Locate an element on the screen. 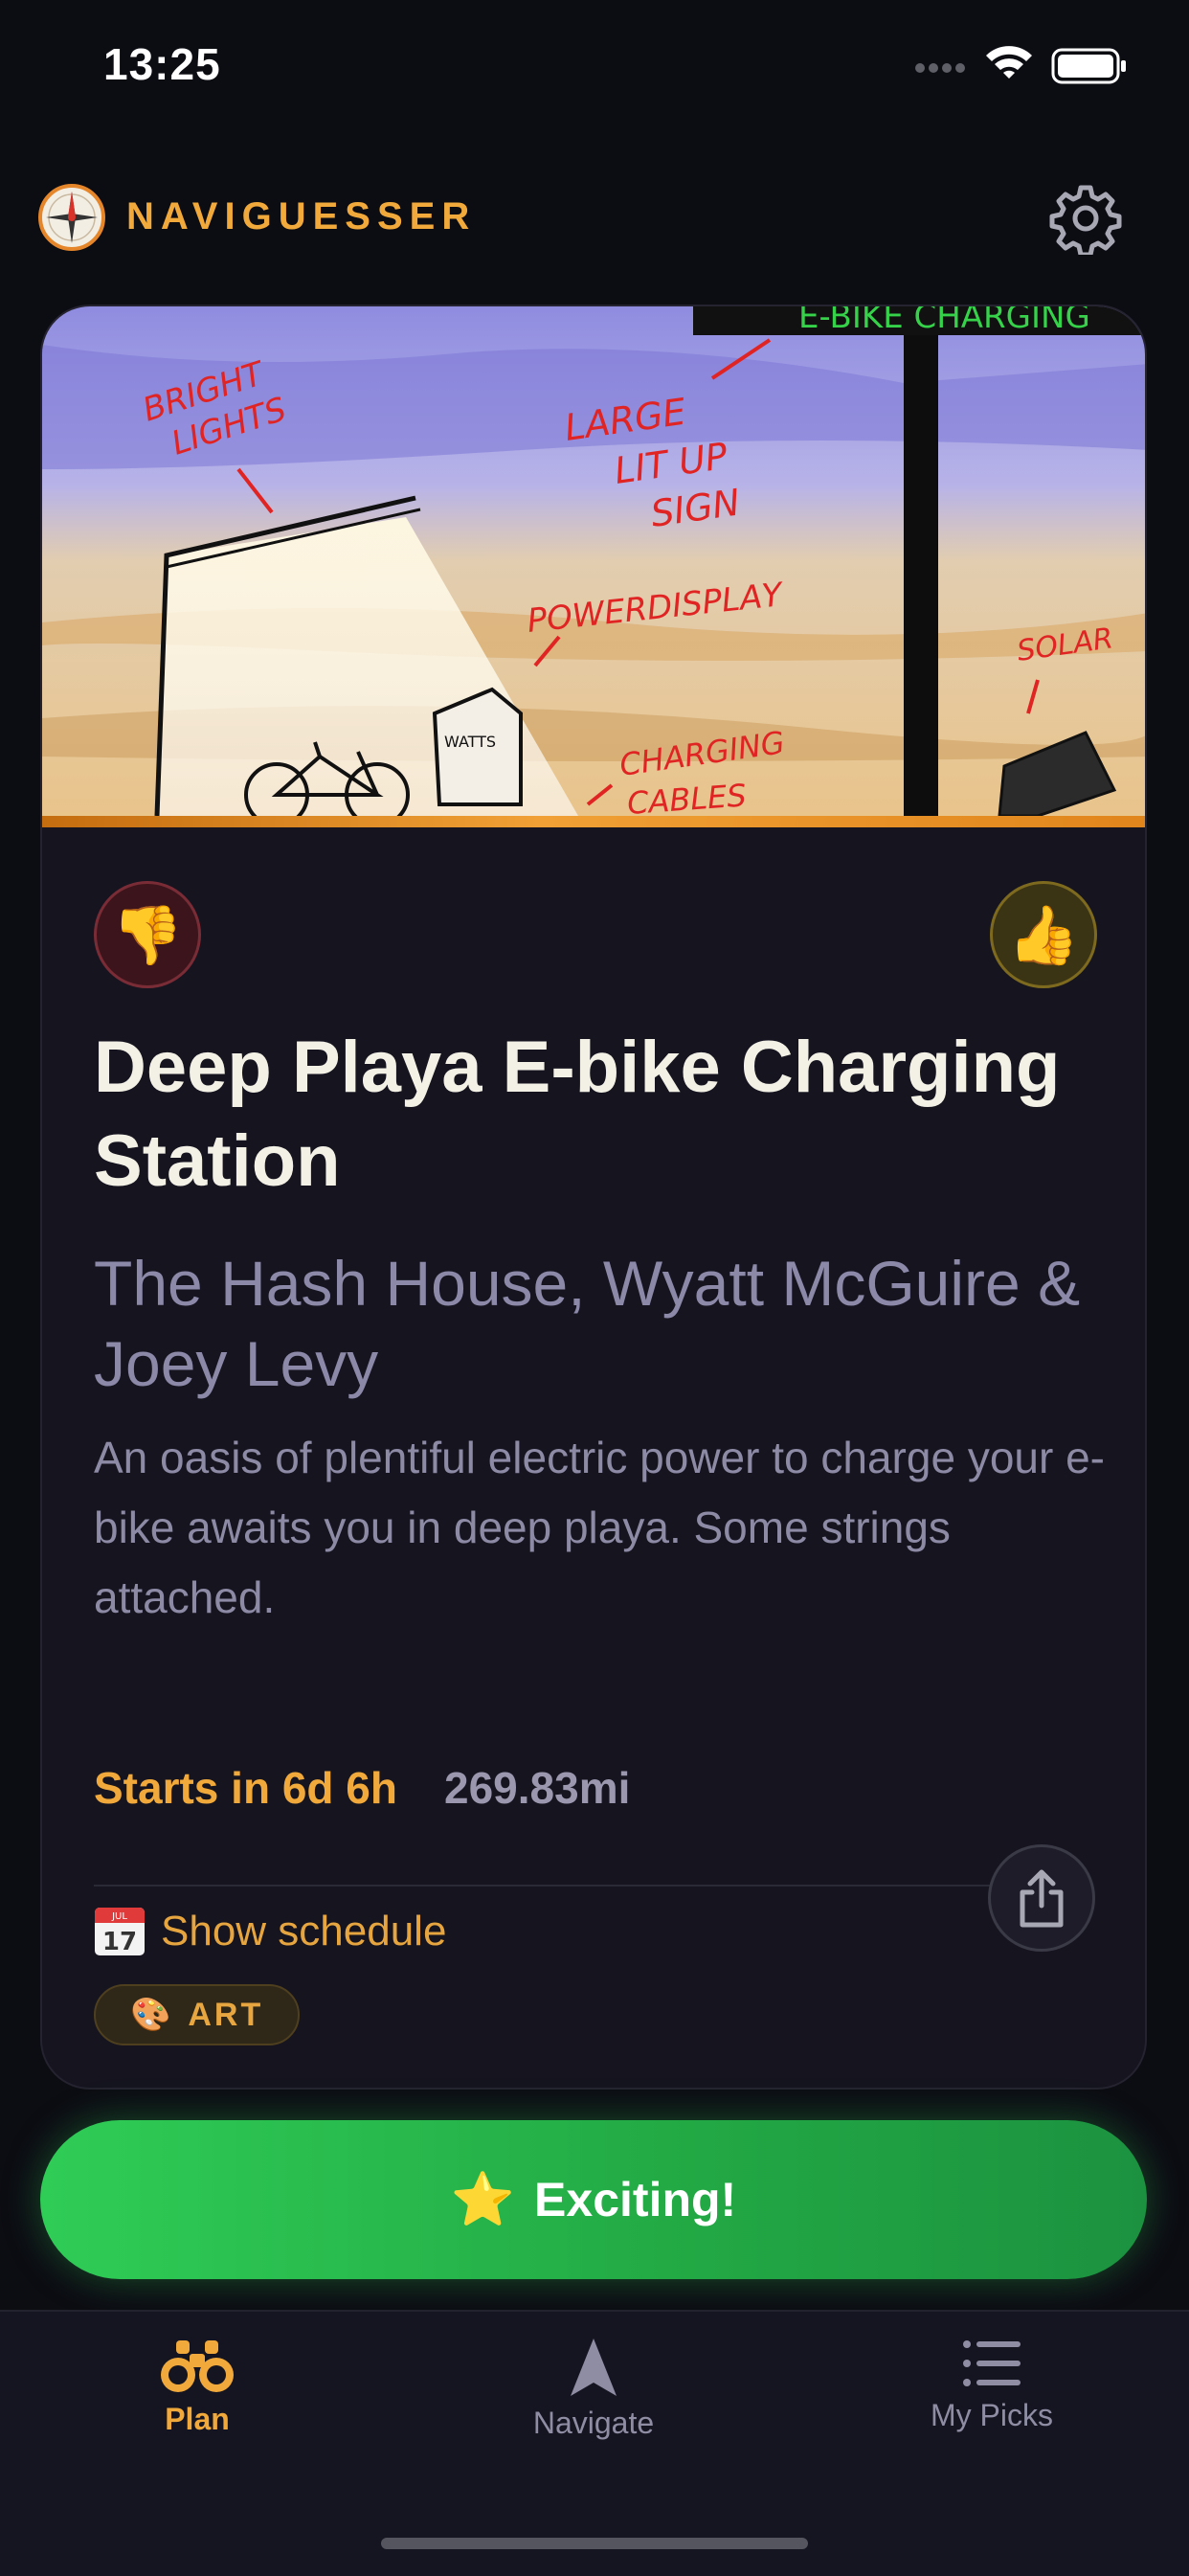 The height and width of the screenshot is (2576, 1189). app-name: NAVIGUESSER is located at coordinates (301, 216).